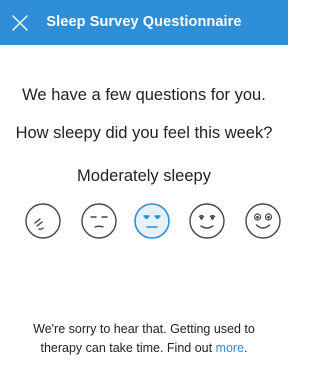 This screenshot has height=379, width=320. I want to click on rating-option-sleepy, so click(99, 221).